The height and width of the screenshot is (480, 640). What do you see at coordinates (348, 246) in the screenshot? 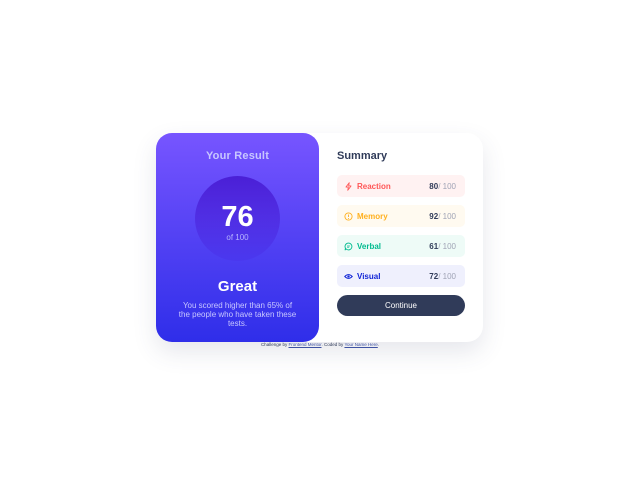
I see `speech-bubble-icon` at bounding box center [348, 246].